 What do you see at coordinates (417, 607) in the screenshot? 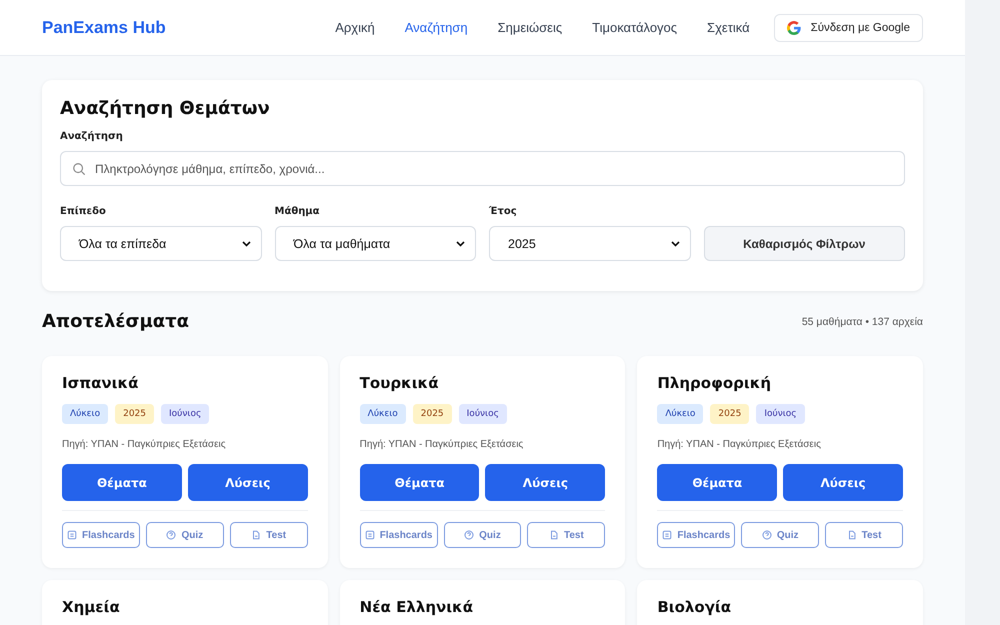
I see `card-title: Νέα Ελληνικά` at bounding box center [417, 607].